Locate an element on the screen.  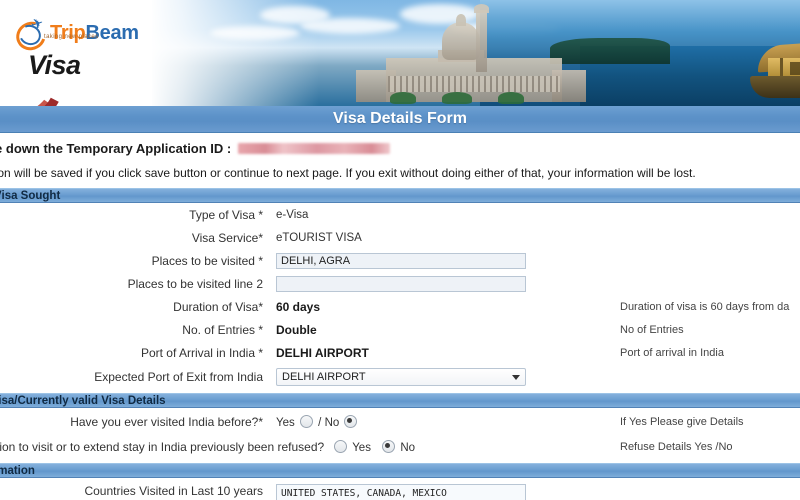
logo-area: ✈ TripBeam taking new places Visa is located at coordinates (76, 53).